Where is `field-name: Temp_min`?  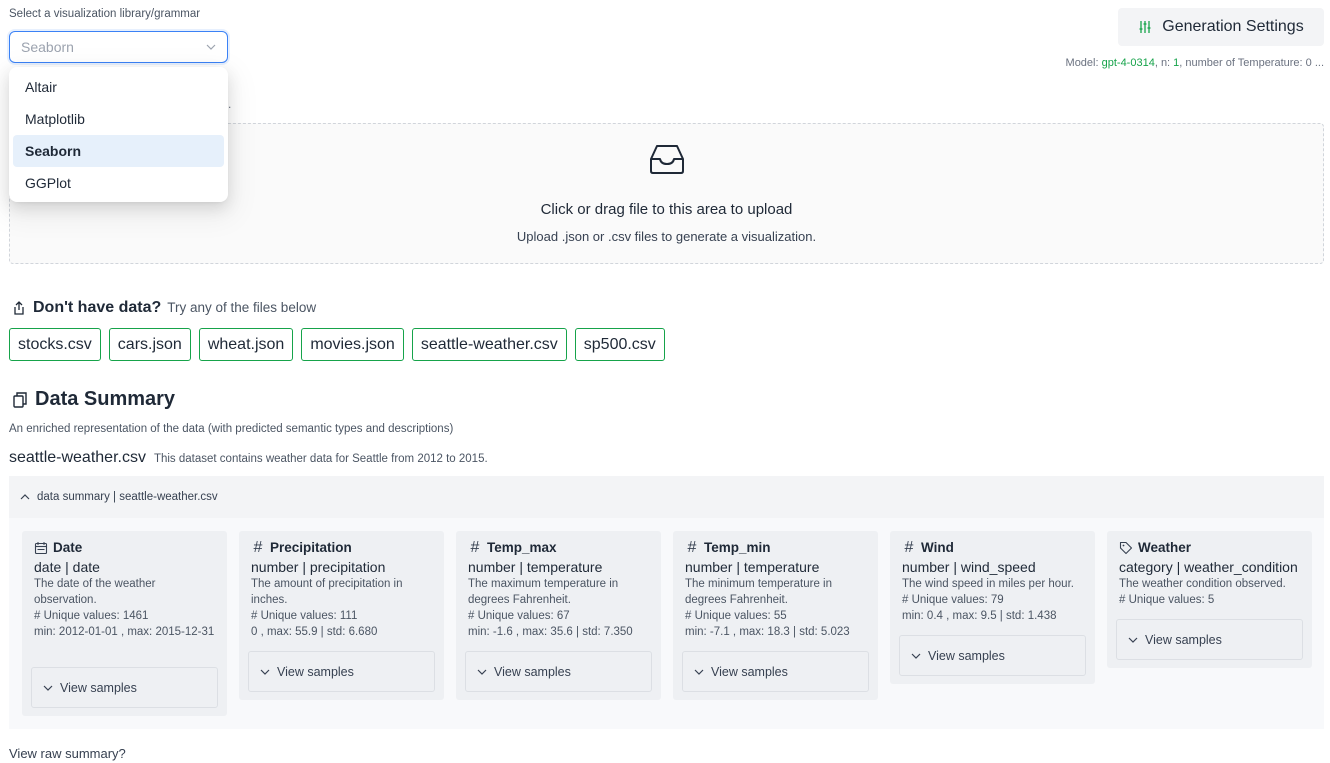 field-name: Temp_min is located at coordinates (737, 547).